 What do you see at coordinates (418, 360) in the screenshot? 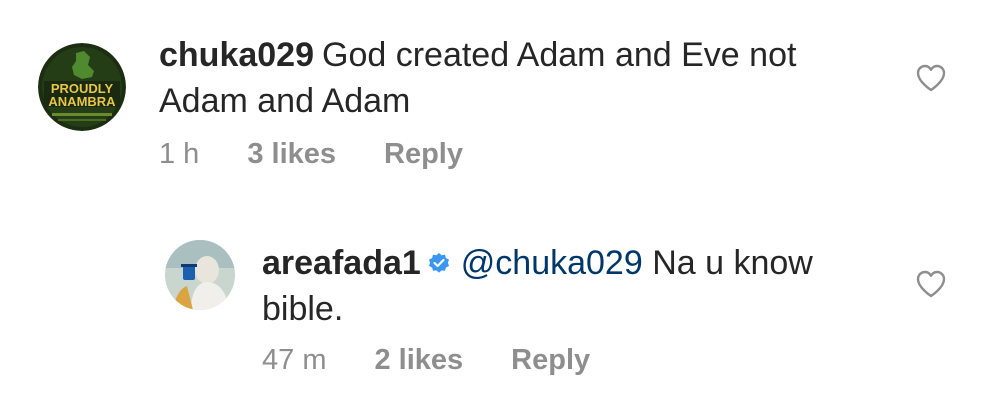
I see `comment-likes-count: 2 likes` at bounding box center [418, 360].